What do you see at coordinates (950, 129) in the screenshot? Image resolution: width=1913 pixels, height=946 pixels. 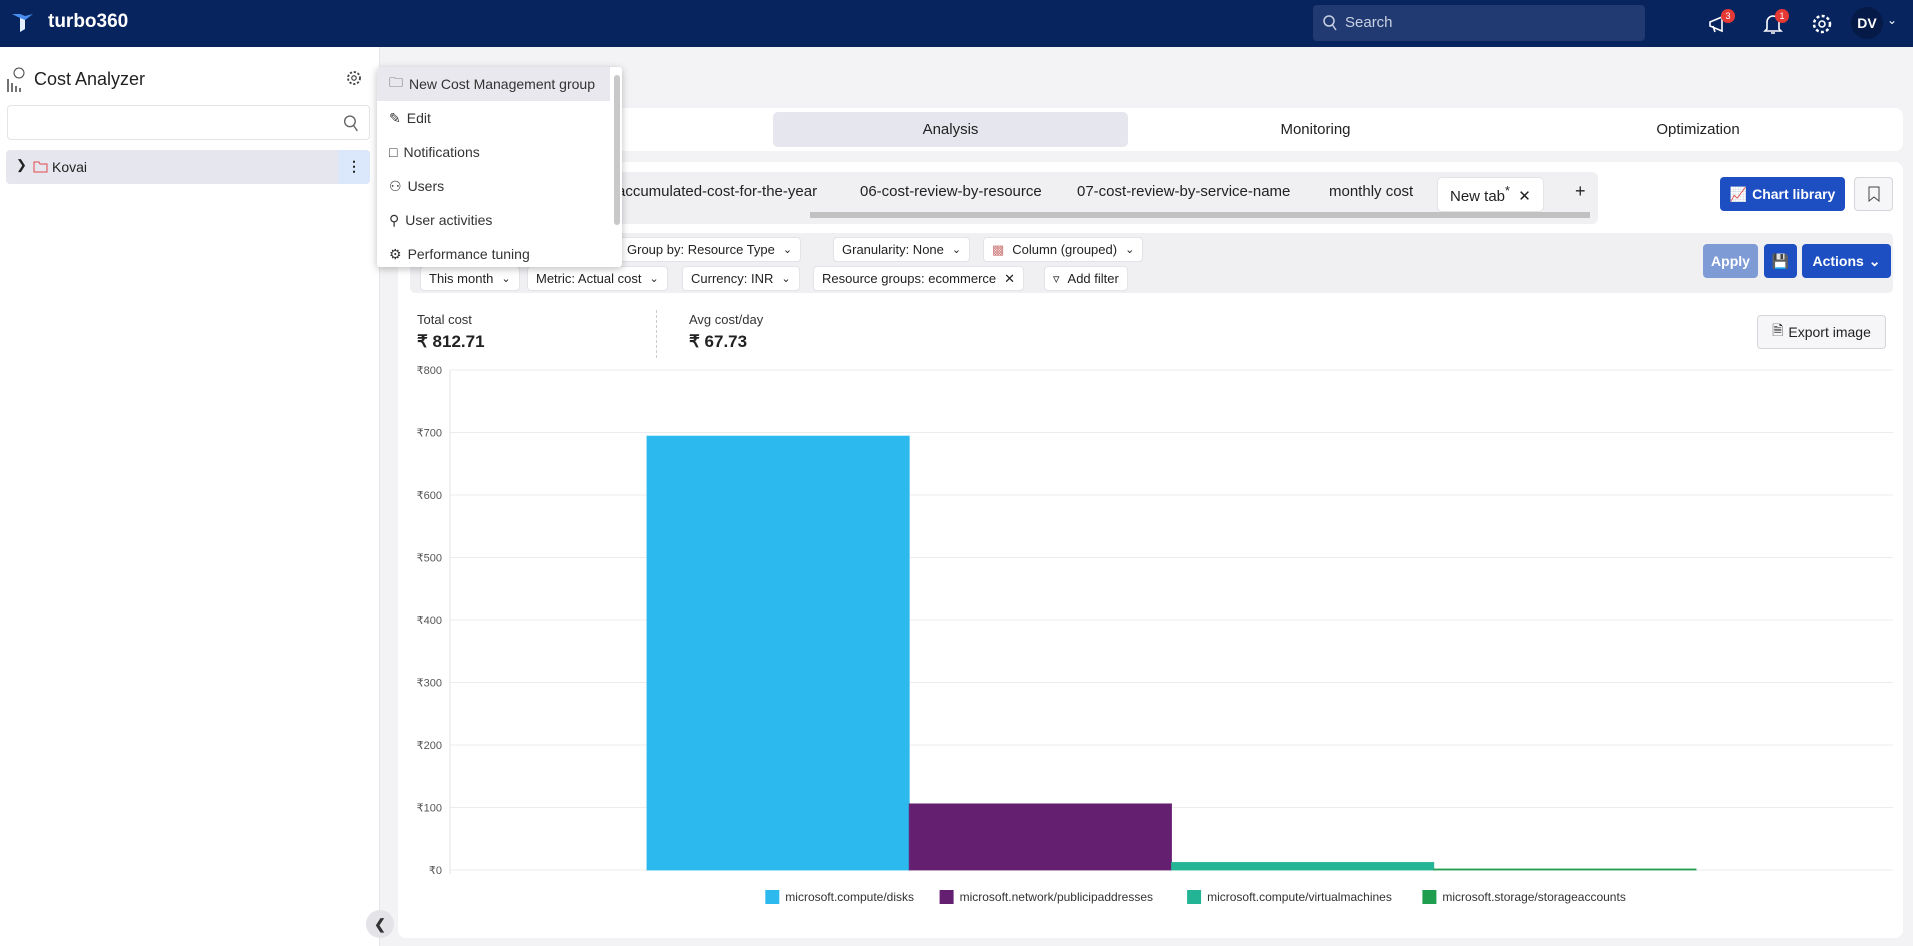 I see `tab-analysis: Analysis` at bounding box center [950, 129].